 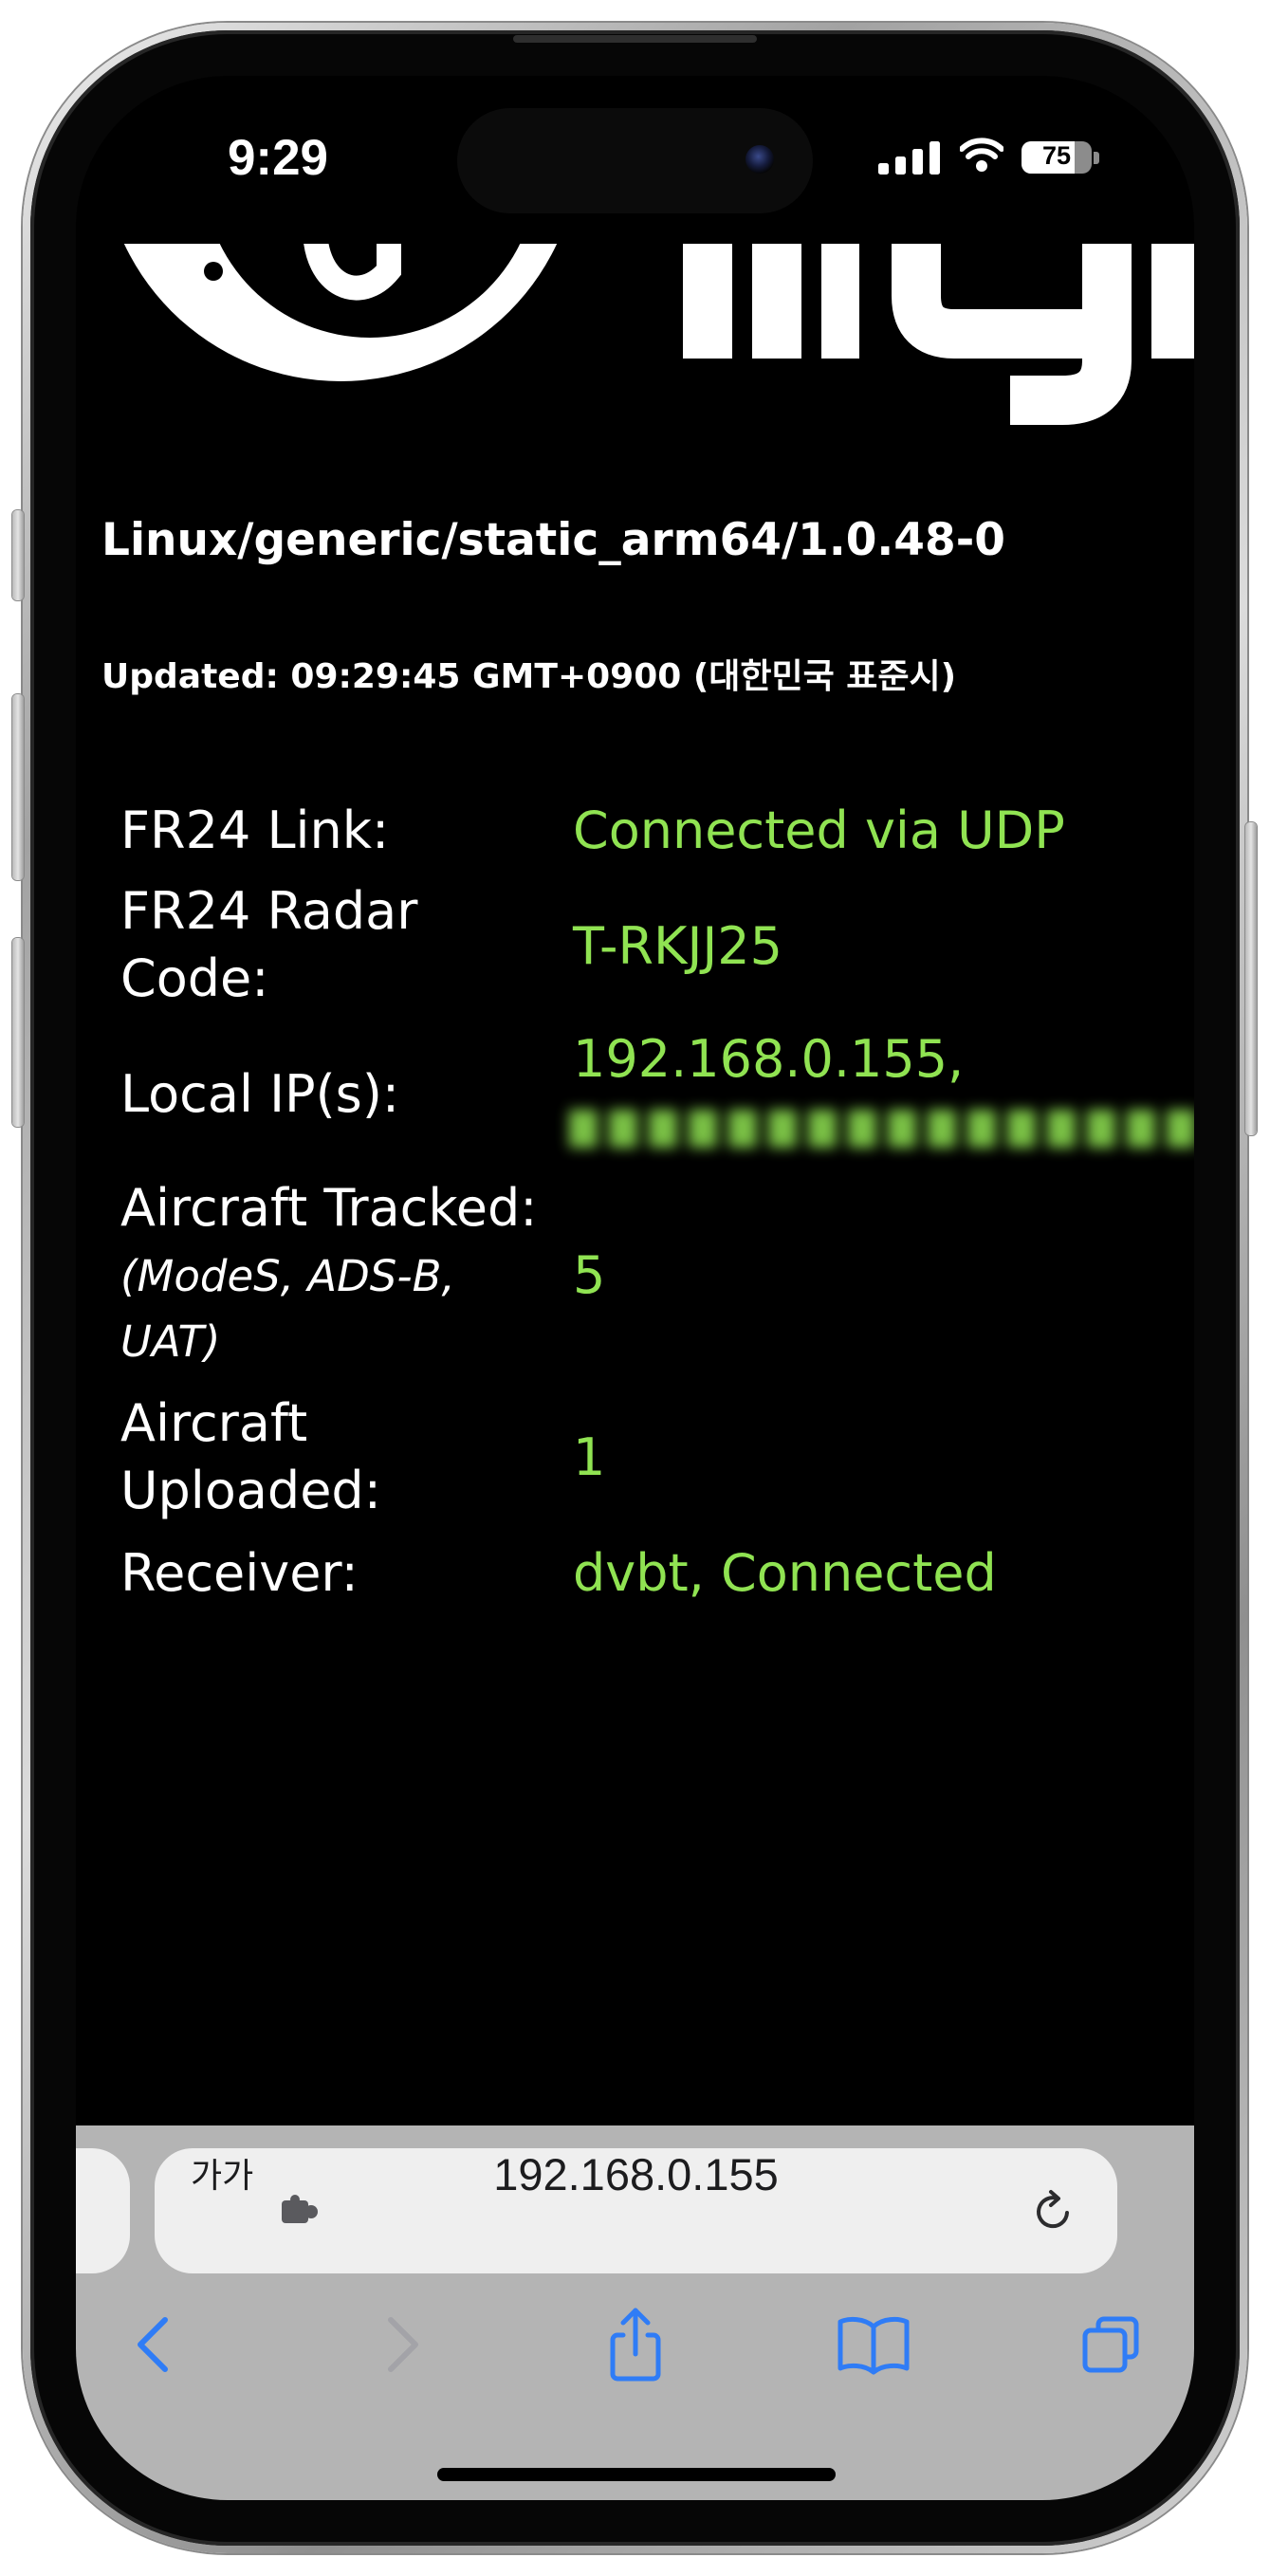 What do you see at coordinates (589, 1457) in the screenshot?
I see `value-aircraft-uploaded: 1` at bounding box center [589, 1457].